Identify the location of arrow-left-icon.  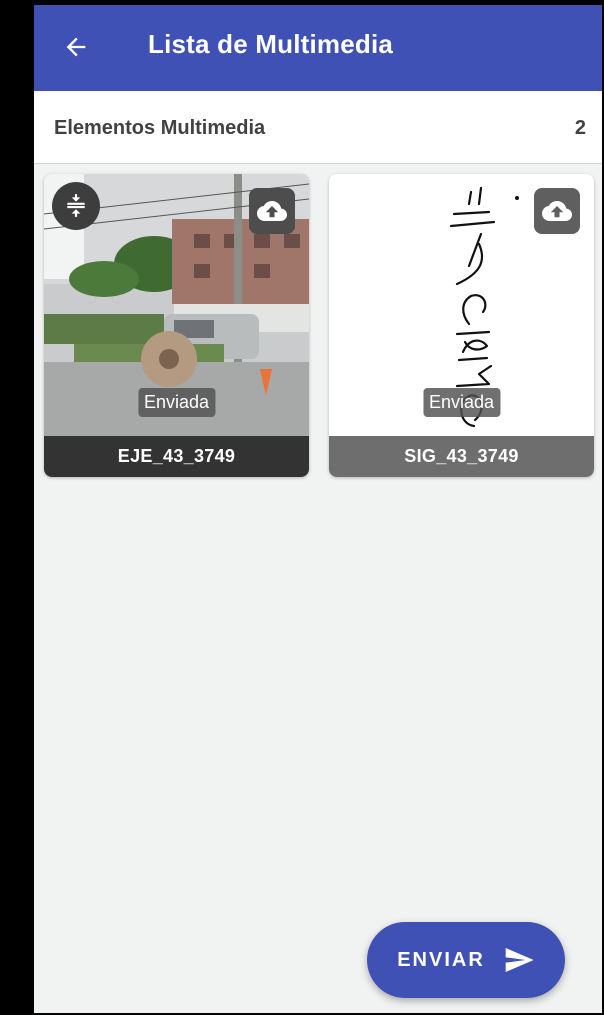
(76, 47).